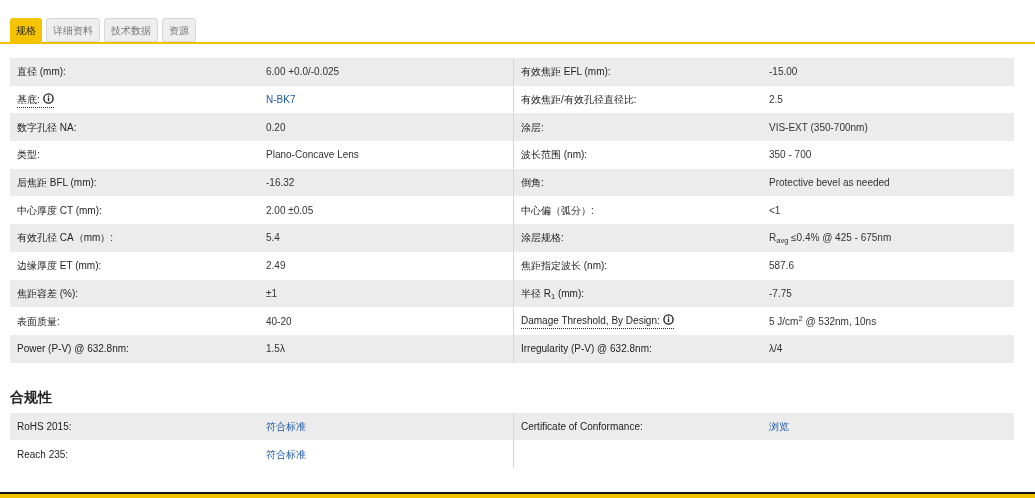  Describe the element at coordinates (44, 426) in the screenshot. I see `spec-label: RoHS 2015:` at that location.